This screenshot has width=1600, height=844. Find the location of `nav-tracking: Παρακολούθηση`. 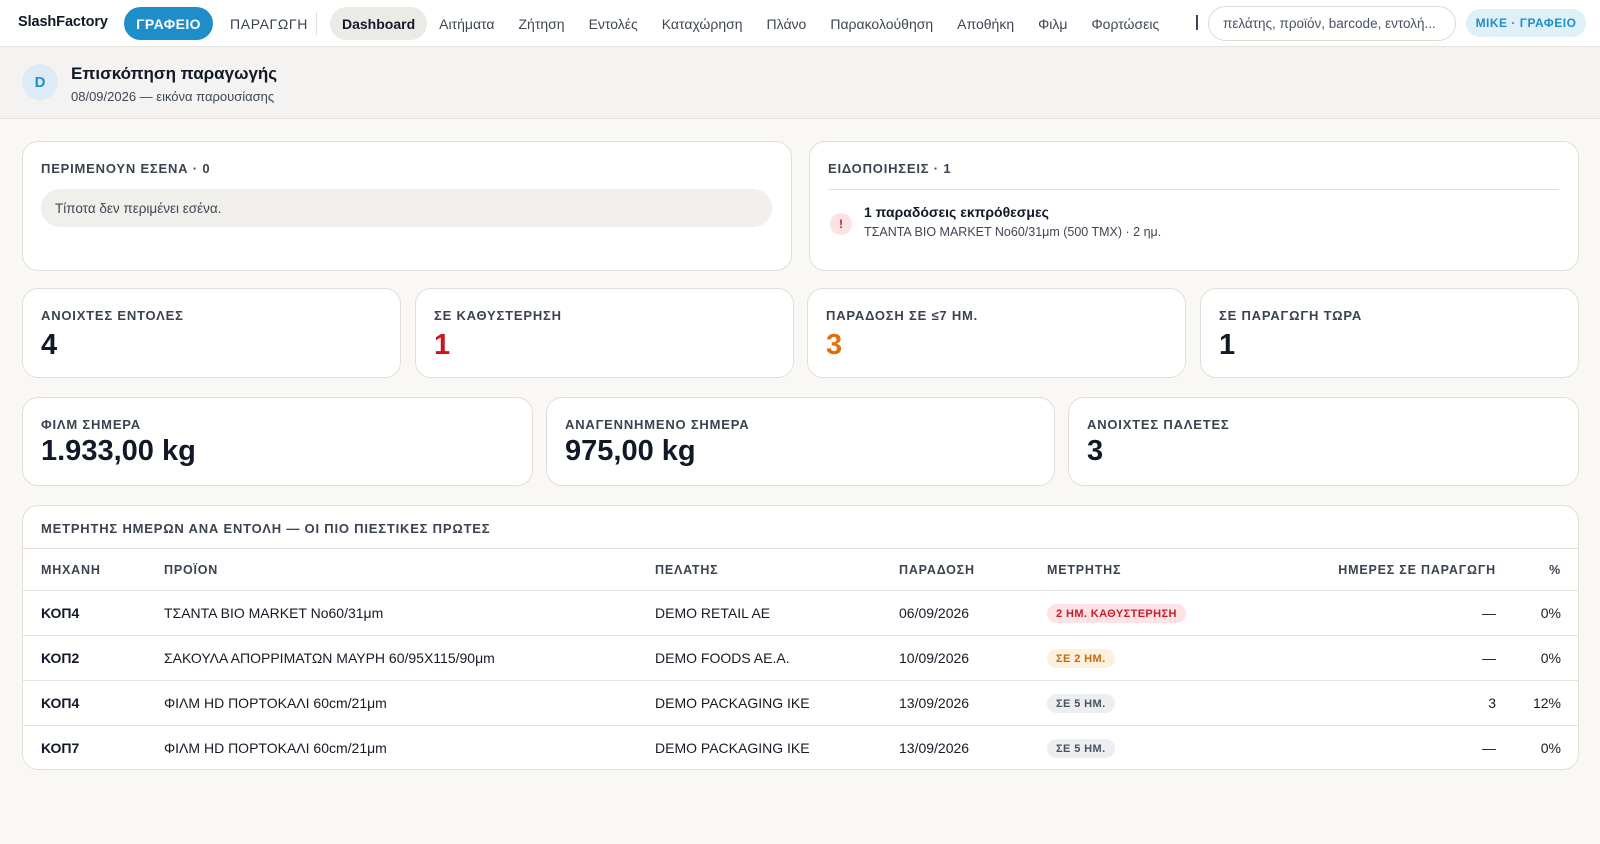

nav-tracking: Παρακολούθηση is located at coordinates (881, 23).